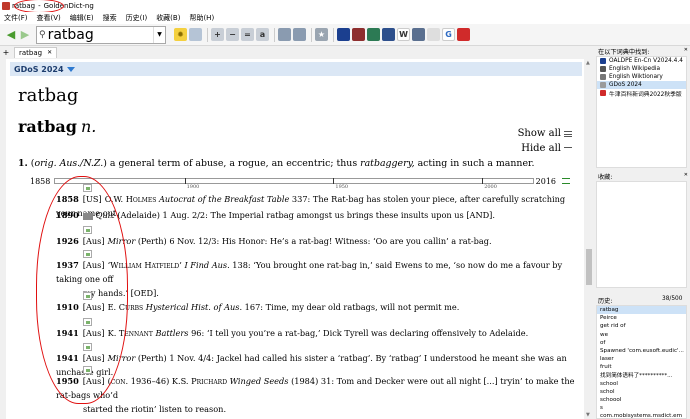 Image resolution: width=690 pixels, height=419 pixels. What do you see at coordinates (67, 265) in the screenshot?
I see `quote-year: 1937` at bounding box center [67, 265].